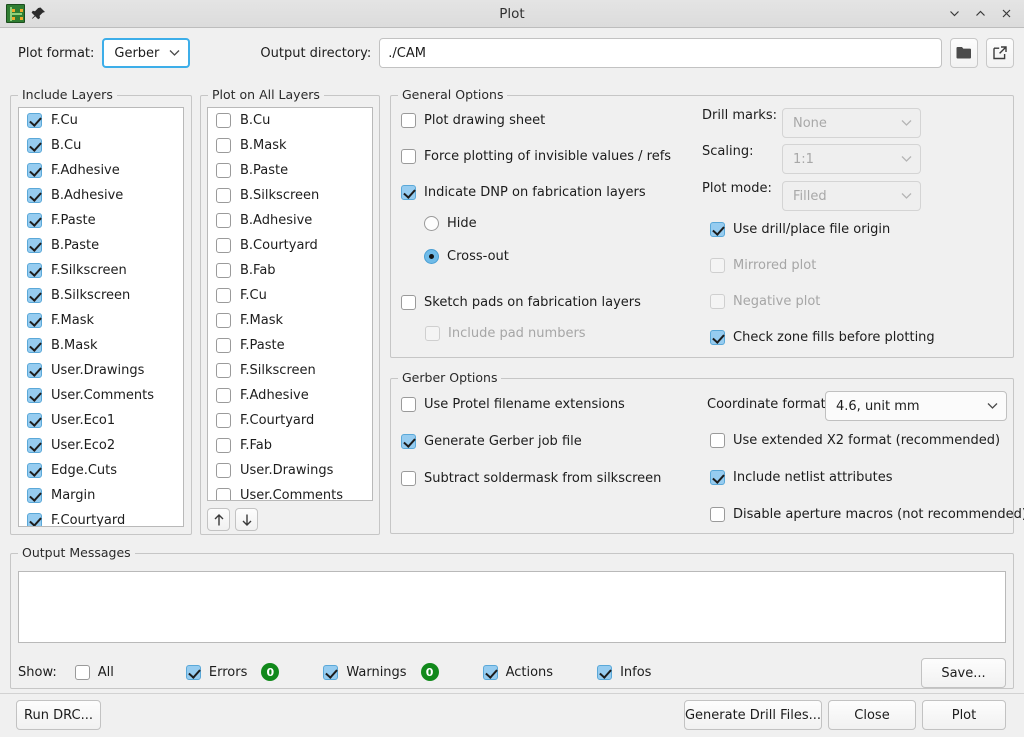  I want to click on plot-all-layer-checkbox-b-paste, so click(223, 170).